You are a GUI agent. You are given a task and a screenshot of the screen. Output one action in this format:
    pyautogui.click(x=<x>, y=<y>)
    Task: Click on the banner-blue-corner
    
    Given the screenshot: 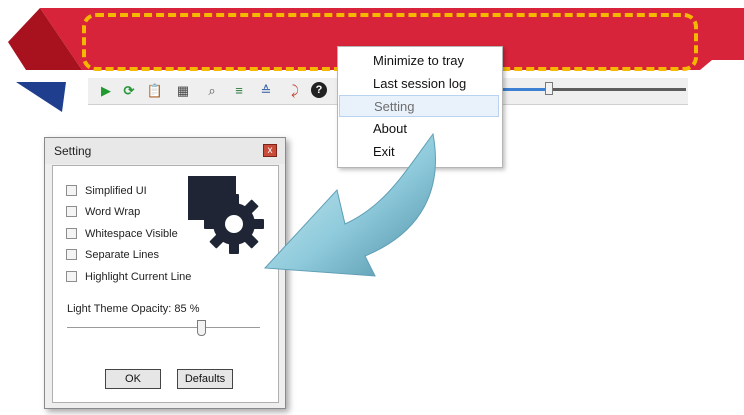 What is the action you would take?
    pyautogui.click(x=41, y=97)
    